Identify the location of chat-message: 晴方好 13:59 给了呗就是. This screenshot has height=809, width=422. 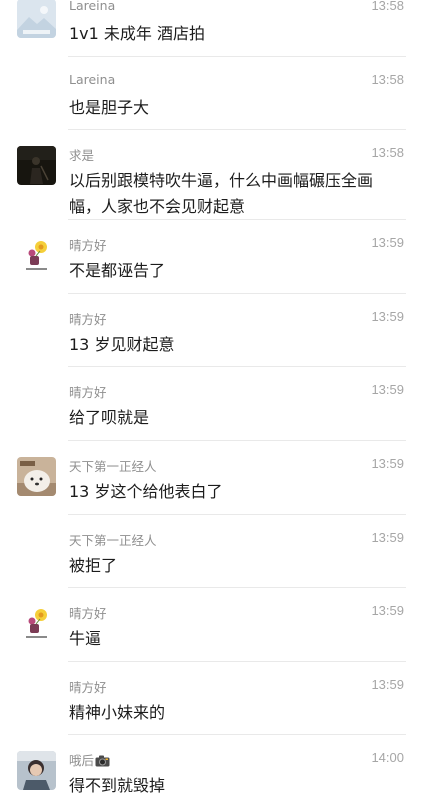
(211, 404).